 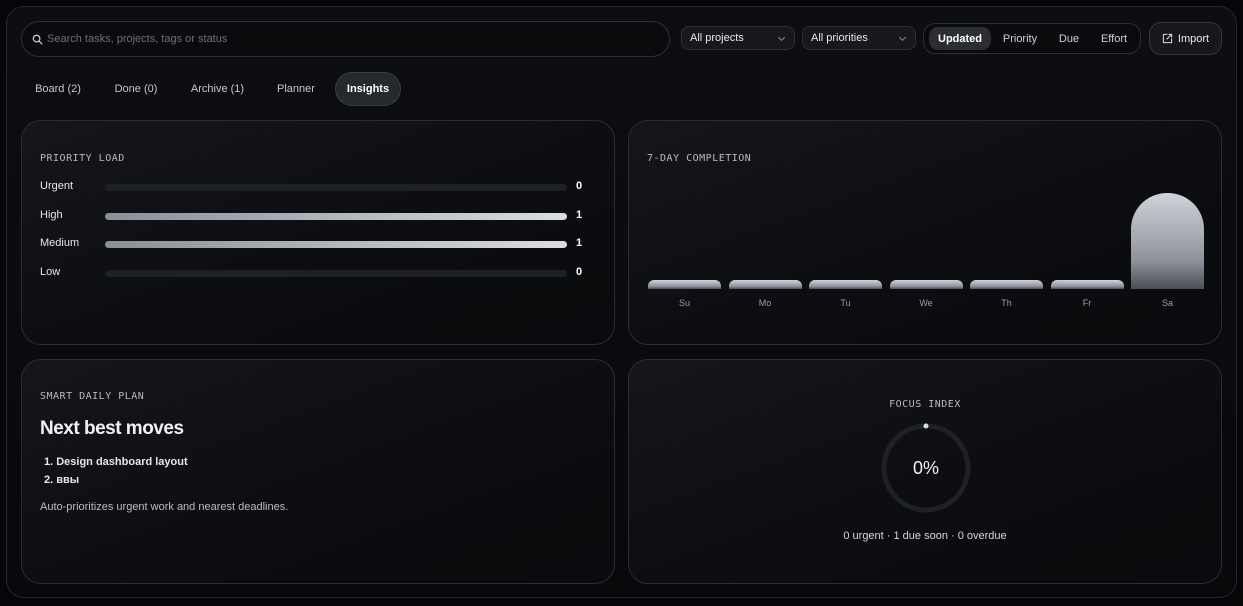 I want to click on tab-archive: Archive (1), so click(x=217, y=89).